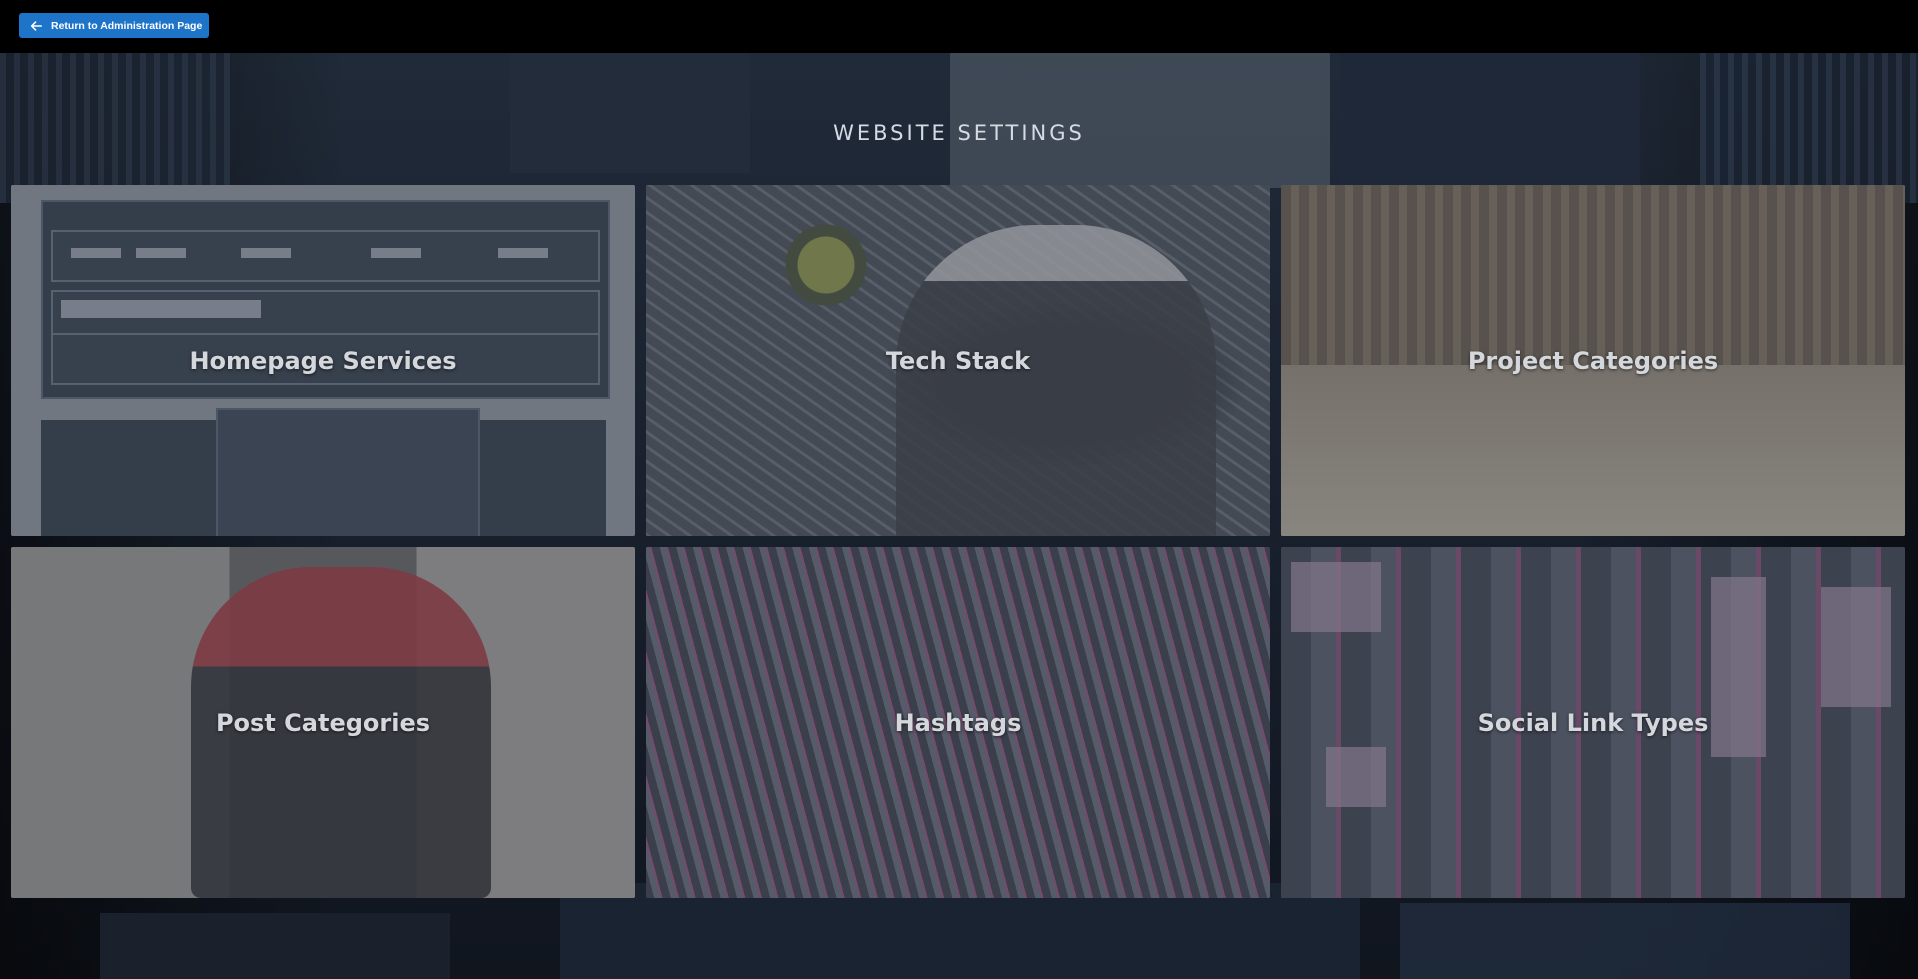 The width and height of the screenshot is (1918, 979). Describe the element at coordinates (959, 133) in the screenshot. I see `page-title: WEBSITE SETTINGS` at that location.